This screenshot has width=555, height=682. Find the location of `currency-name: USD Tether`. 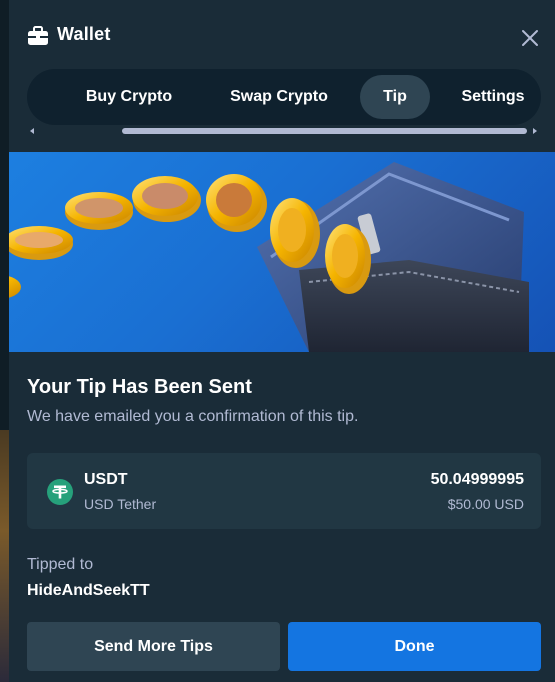

currency-name: USD Tether is located at coordinates (120, 504).